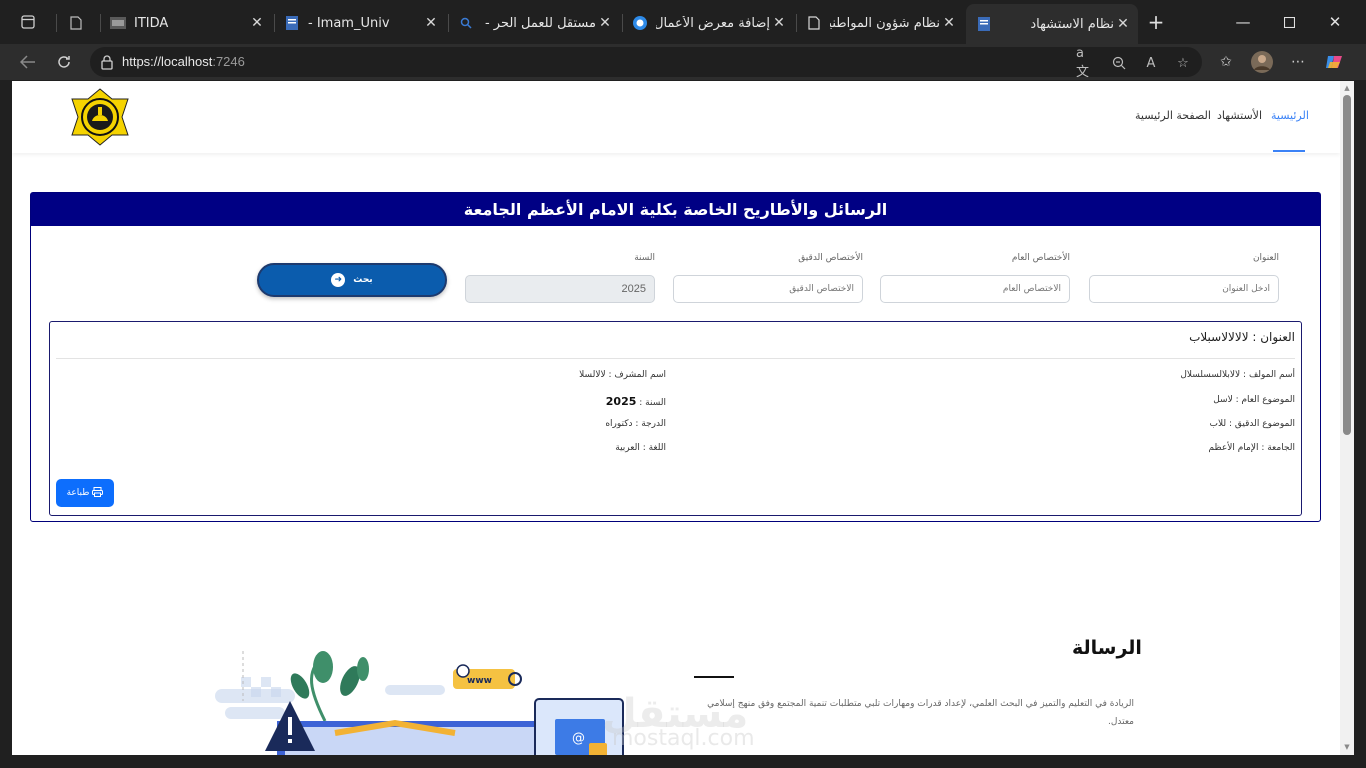 The width and height of the screenshot is (1366, 768). I want to click on active-nav-indicator, so click(1289, 151).